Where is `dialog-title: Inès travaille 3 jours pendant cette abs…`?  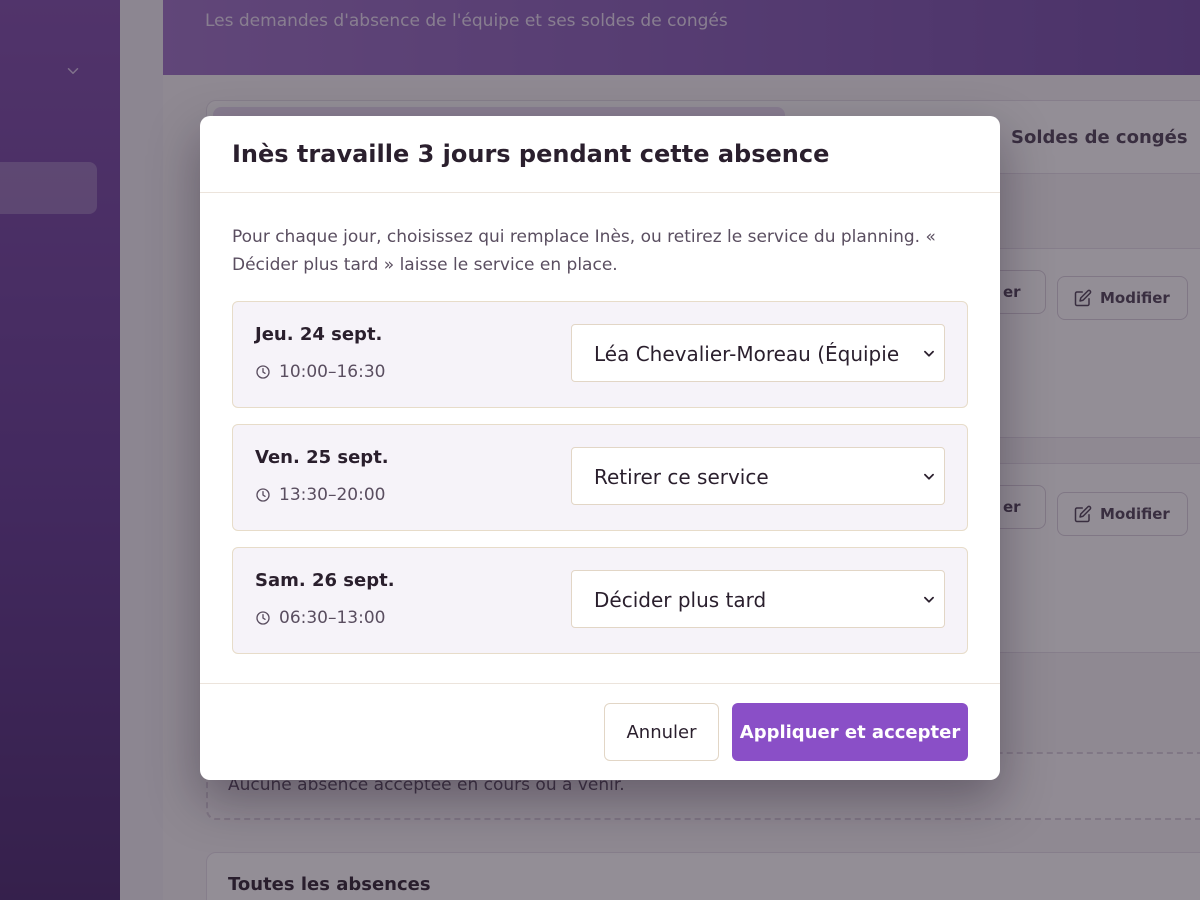
dialog-title: Inès travaille 3 jours pendant cette abs… is located at coordinates (531, 154).